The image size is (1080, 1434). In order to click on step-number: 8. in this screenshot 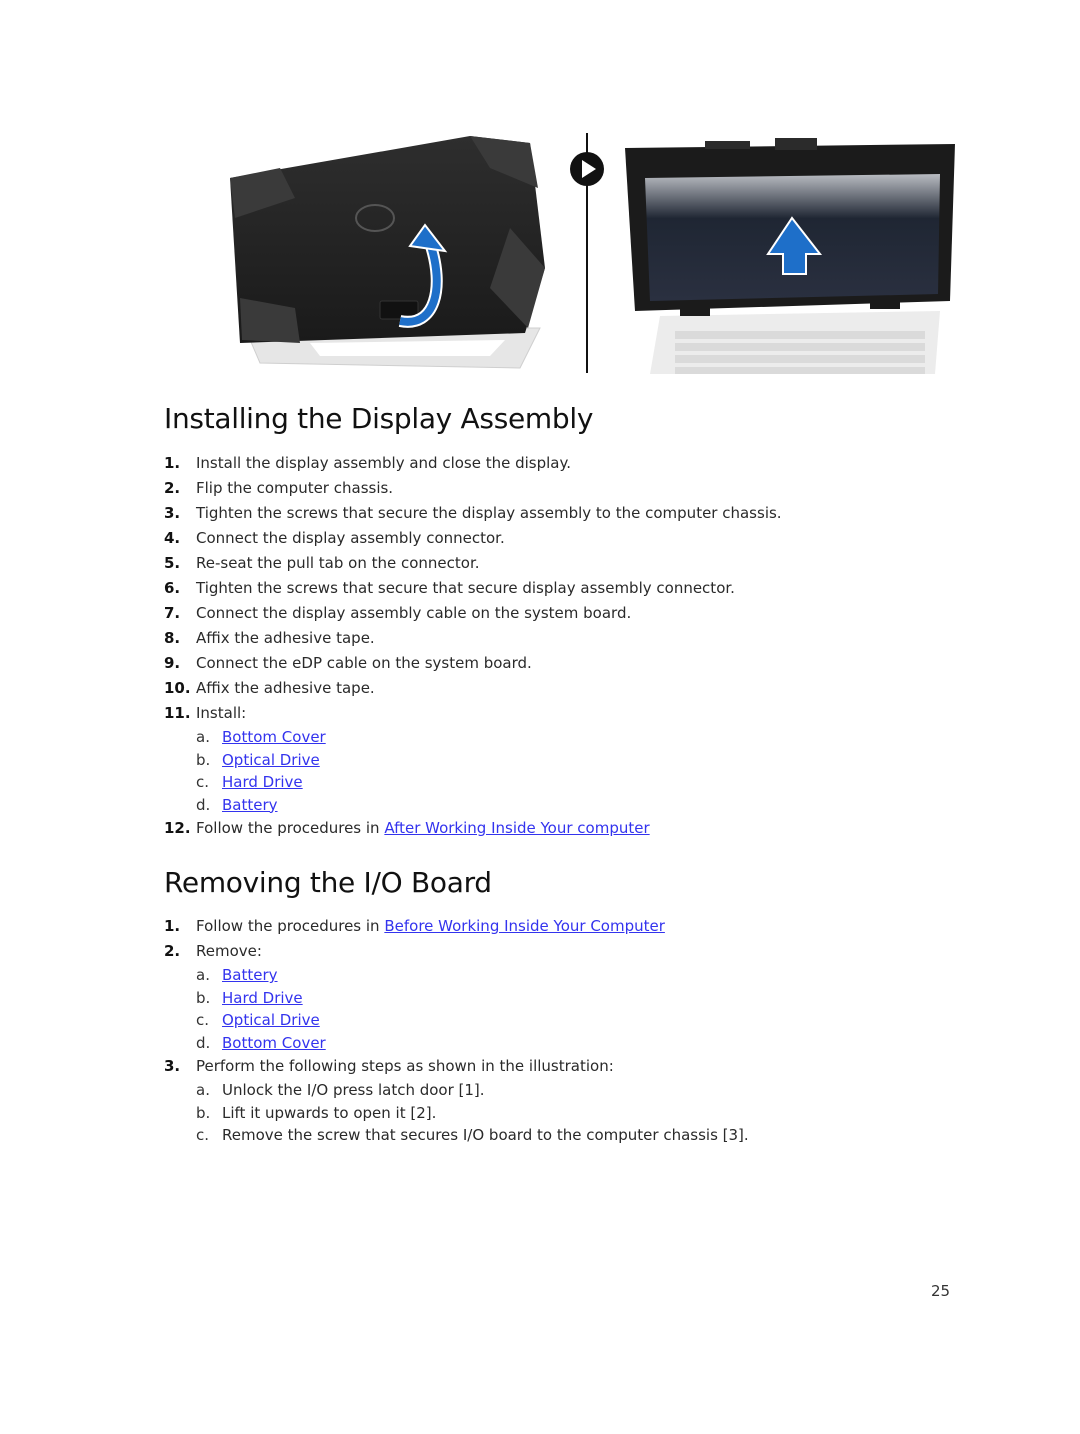, I will do `click(172, 638)`.